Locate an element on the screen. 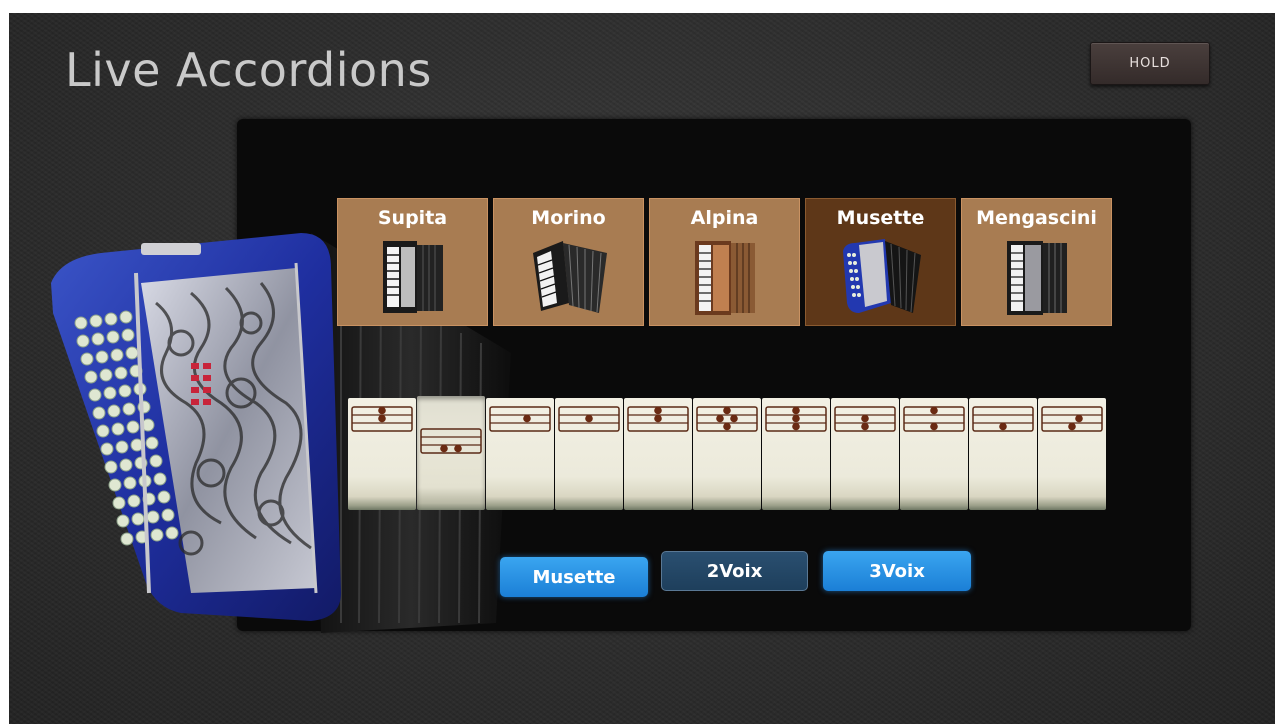 Image resolution: width=1275 pixels, height=724 pixels. preset-mengascini: Mengascini is located at coordinates (1036, 262).